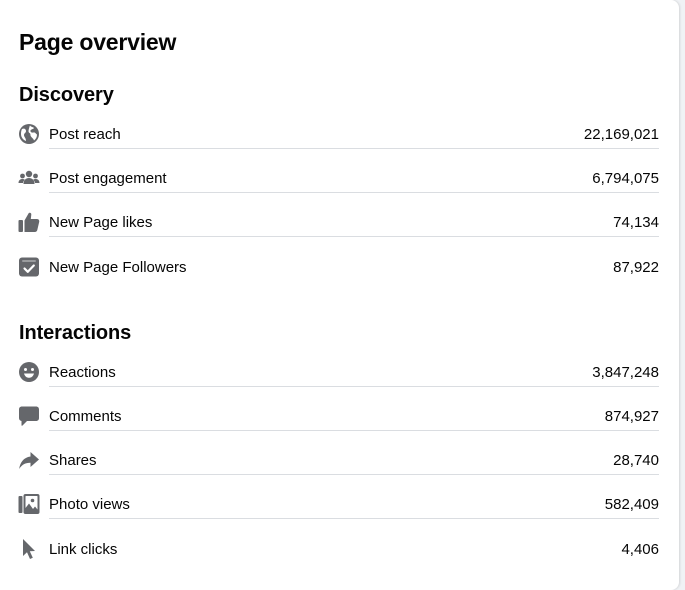  Describe the element at coordinates (82, 372) in the screenshot. I see `metric-label: Reactions` at that location.